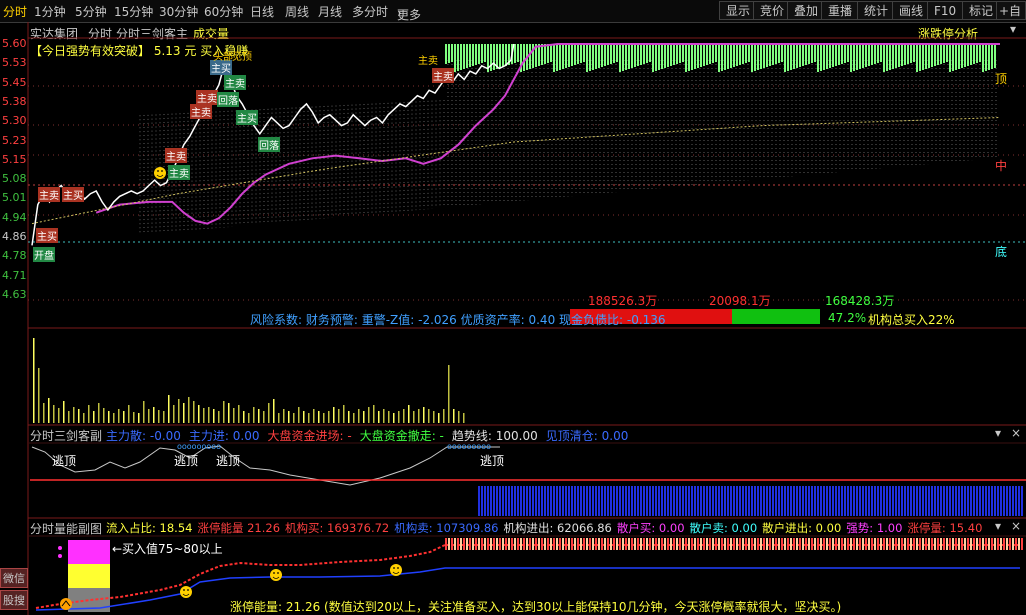  What do you see at coordinates (239, 528) in the screenshot?
I see `sub2-legend-item: 涨停能量 21.26` at bounding box center [239, 528].